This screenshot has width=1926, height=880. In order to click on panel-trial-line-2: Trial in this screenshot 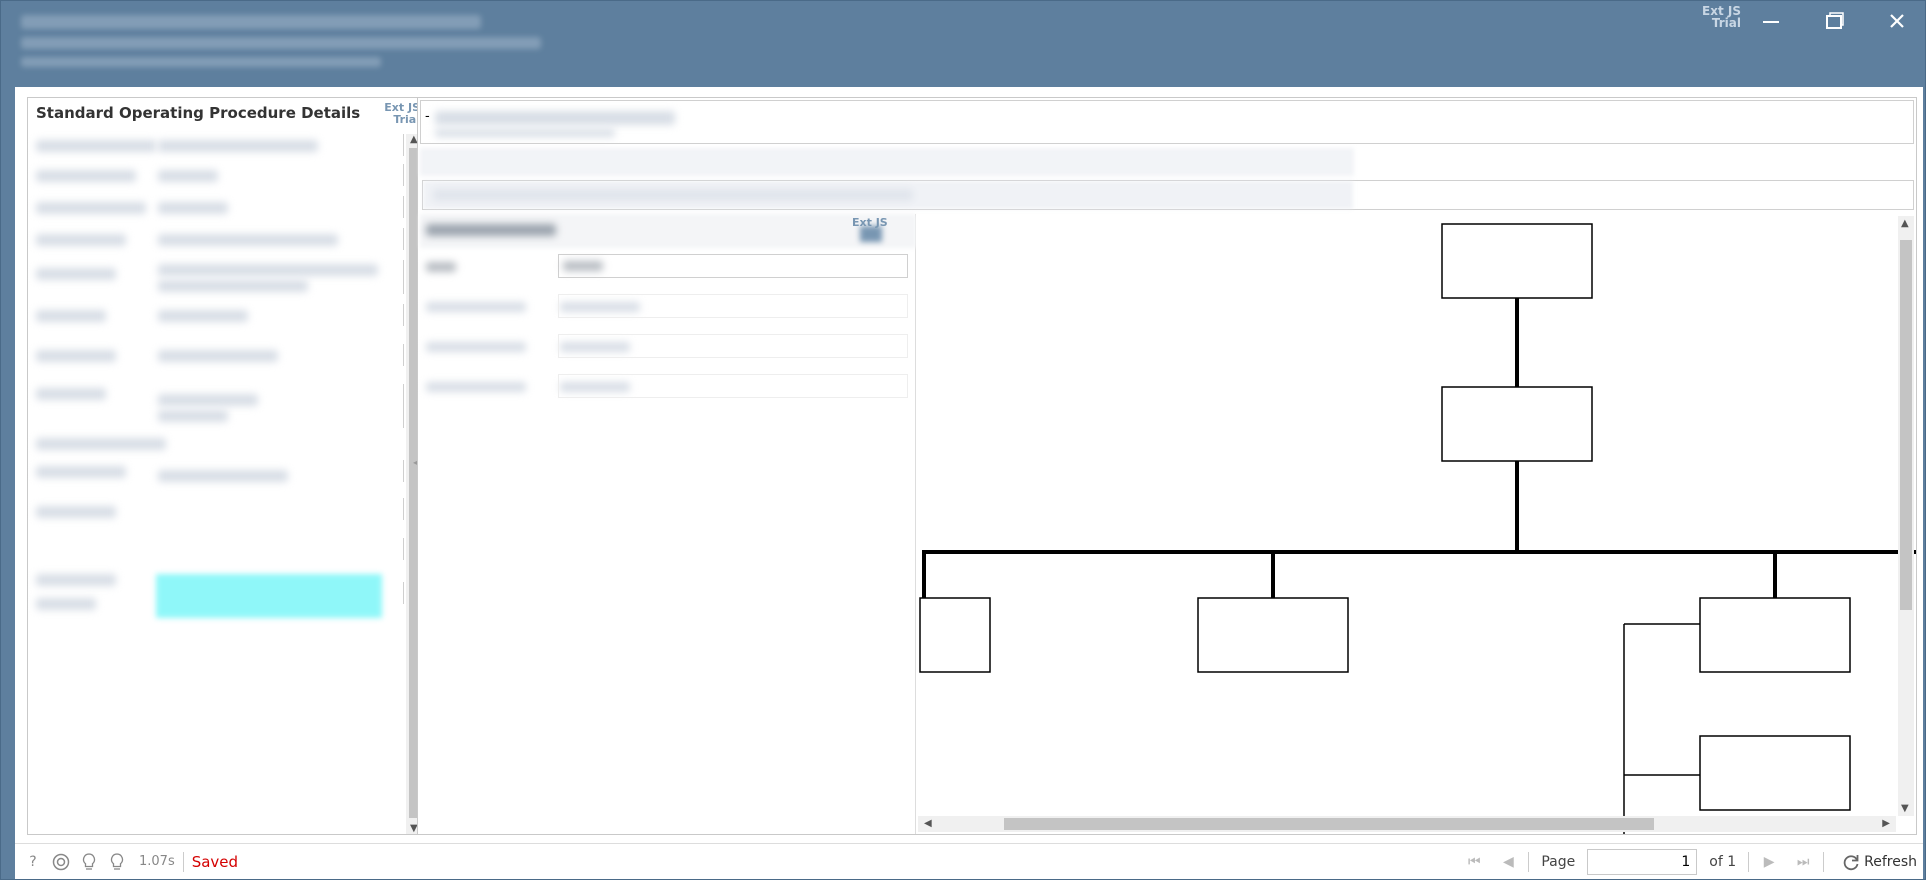, I will do `click(406, 119)`.